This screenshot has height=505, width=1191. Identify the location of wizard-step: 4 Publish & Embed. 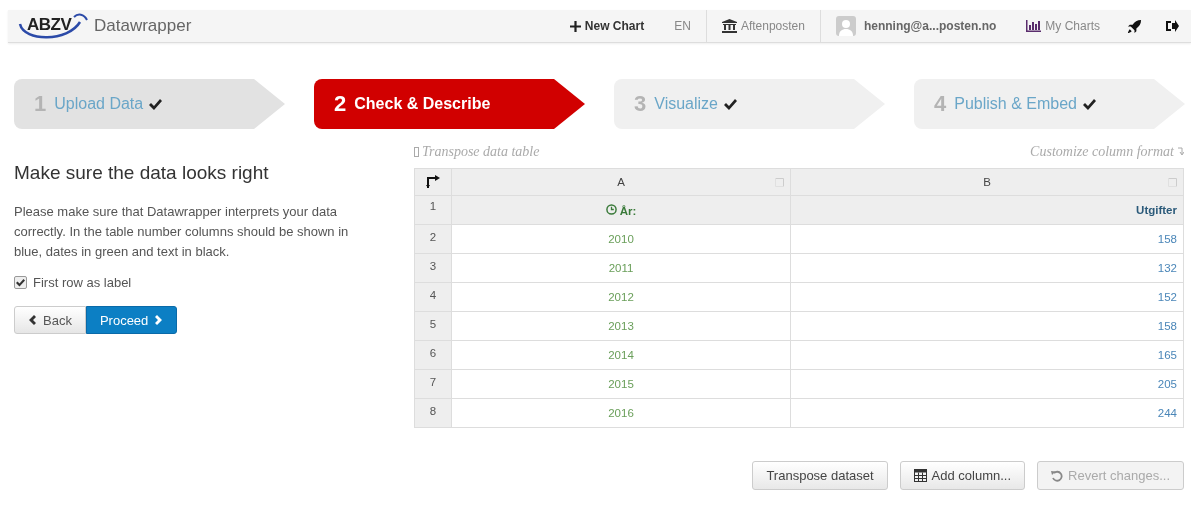
(1049, 104).